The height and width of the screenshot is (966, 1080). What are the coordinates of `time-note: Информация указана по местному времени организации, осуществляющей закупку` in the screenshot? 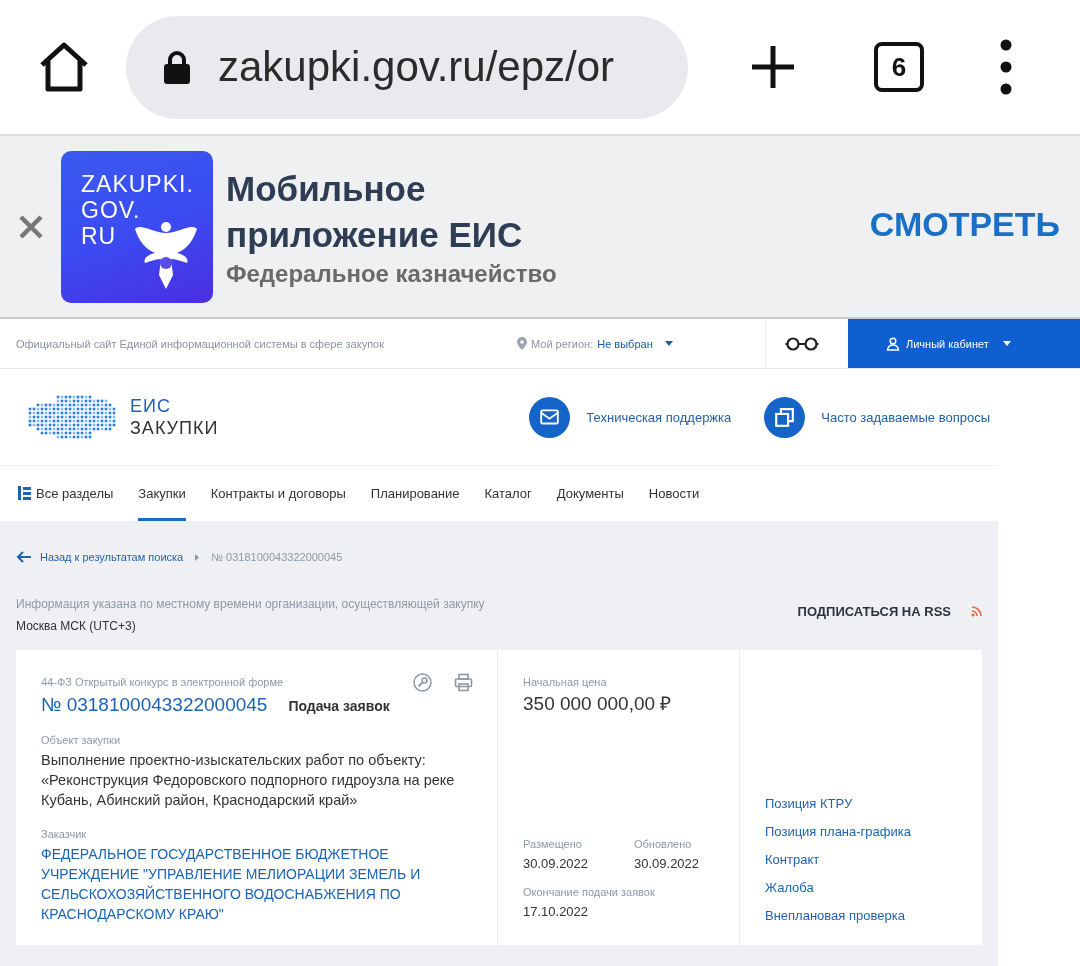 It's located at (250, 604).